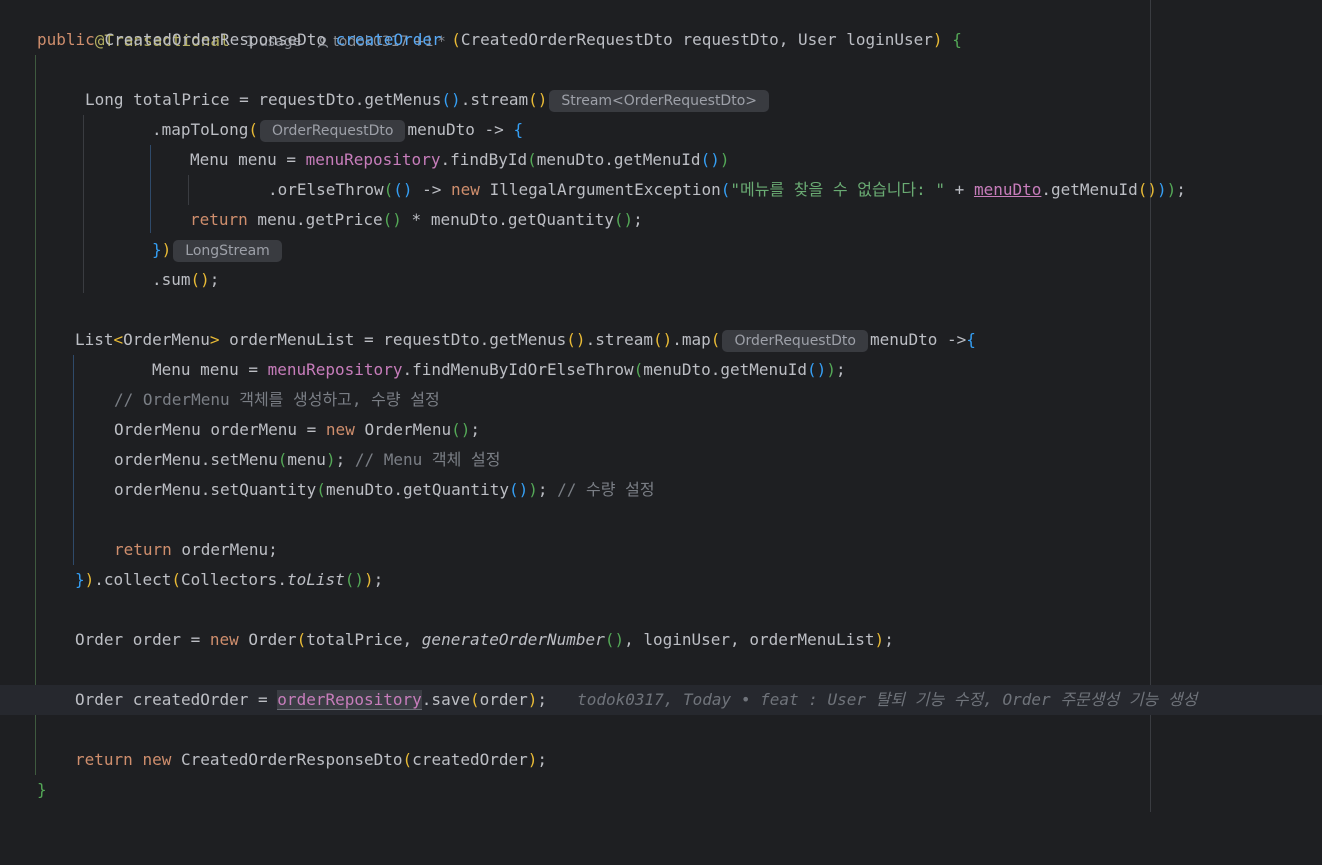 Image resolution: width=1322 pixels, height=865 pixels. I want to click on type-name: CreatedOrderResponseDto, so click(215, 39).